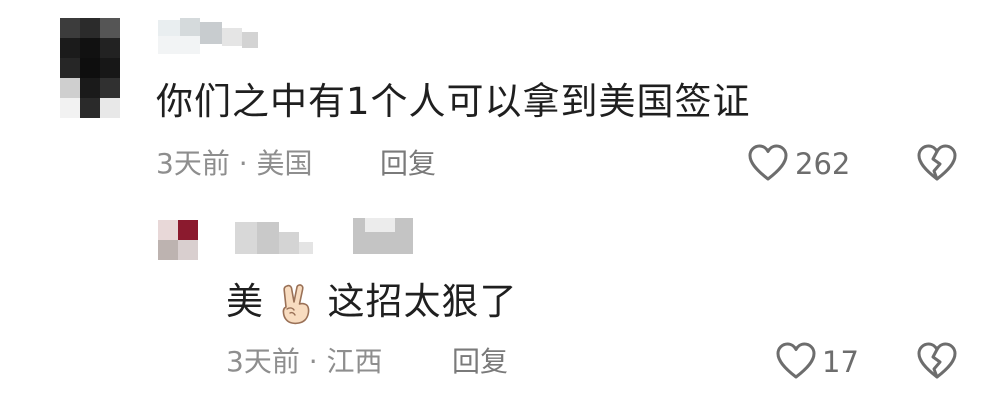 Image resolution: width=1000 pixels, height=409 pixels. I want to click on reply-time: 3天前, so click(263, 361).